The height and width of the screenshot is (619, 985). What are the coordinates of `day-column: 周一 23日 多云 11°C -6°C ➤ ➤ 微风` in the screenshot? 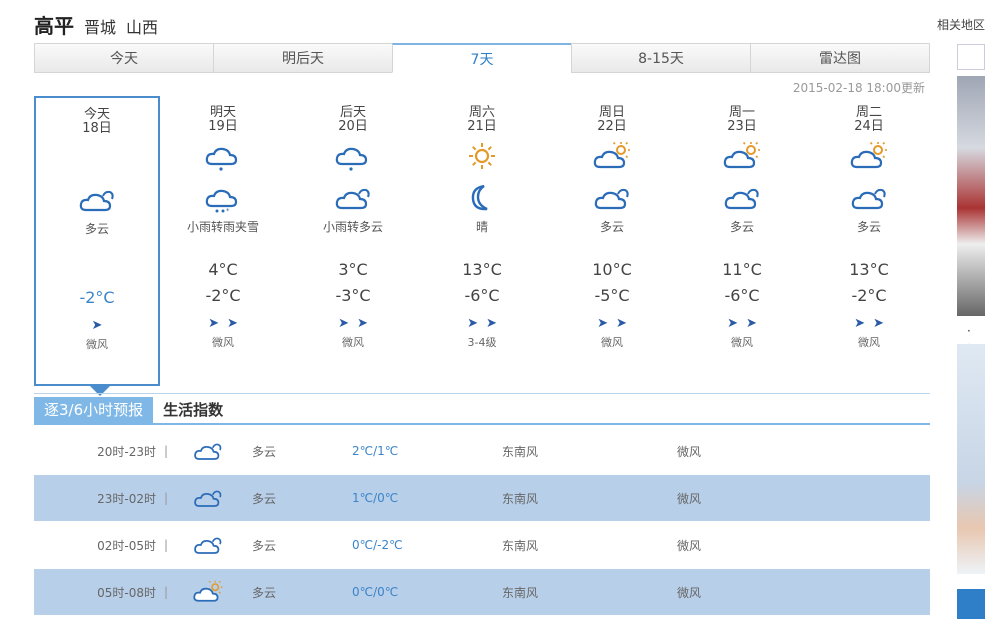 It's located at (742, 241).